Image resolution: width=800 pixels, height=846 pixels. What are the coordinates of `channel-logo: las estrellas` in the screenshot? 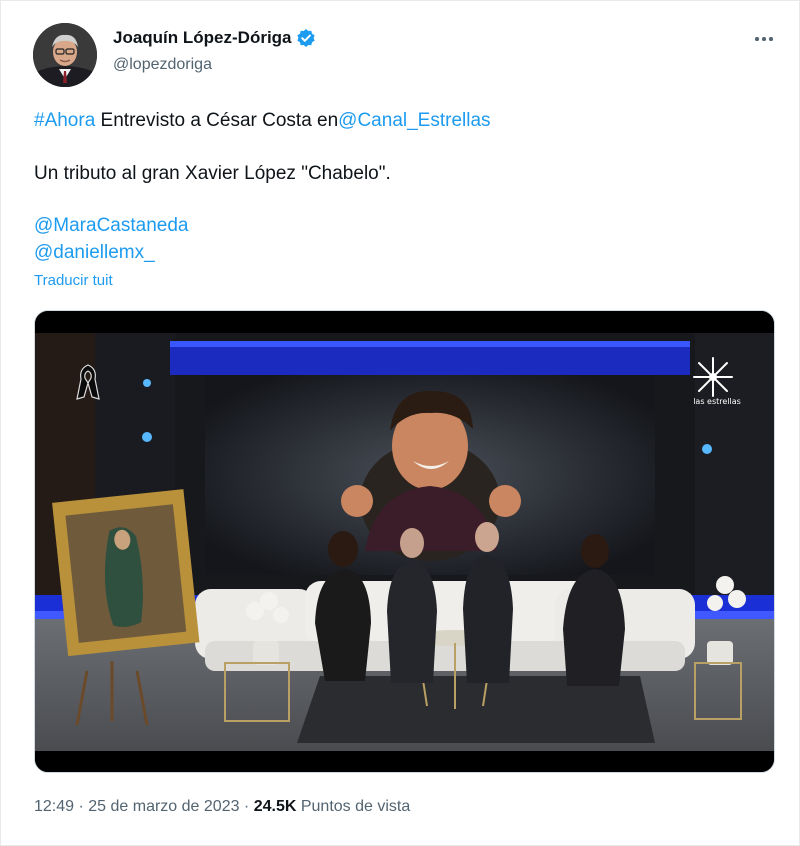 It's located at (717, 380).